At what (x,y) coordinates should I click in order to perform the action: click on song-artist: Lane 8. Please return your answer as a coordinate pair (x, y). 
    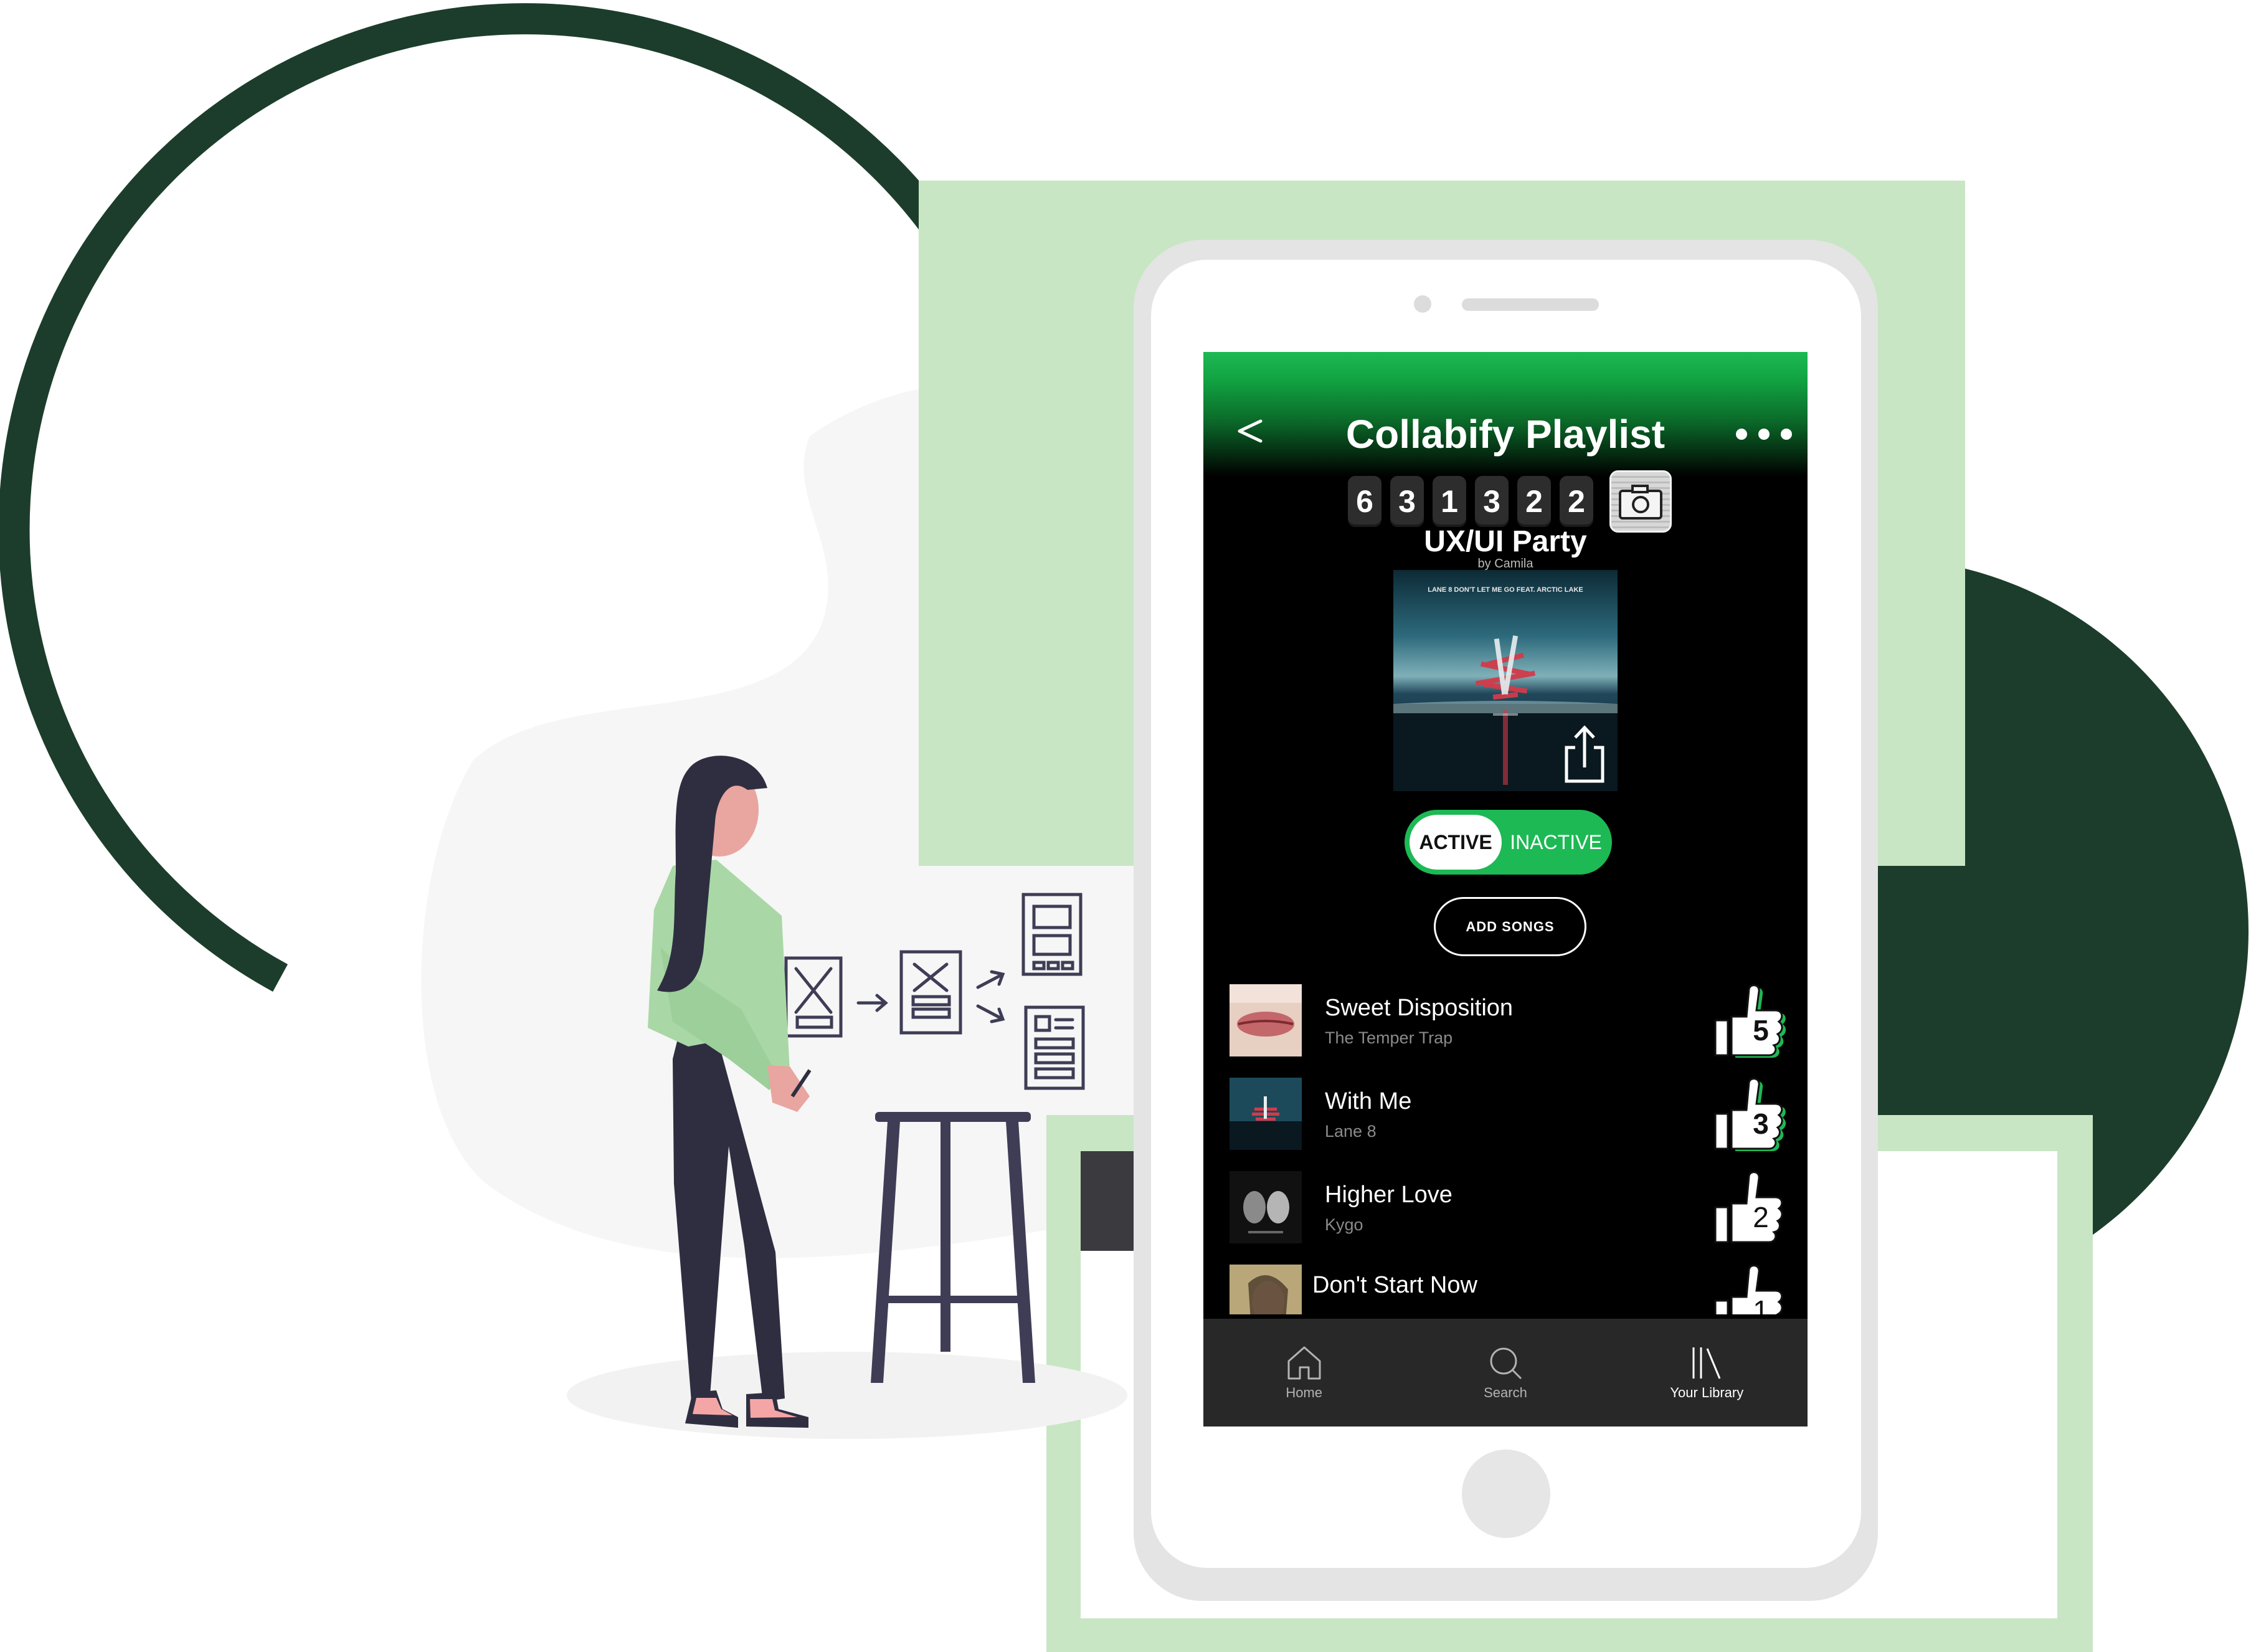
    Looking at the image, I should click on (1351, 1131).